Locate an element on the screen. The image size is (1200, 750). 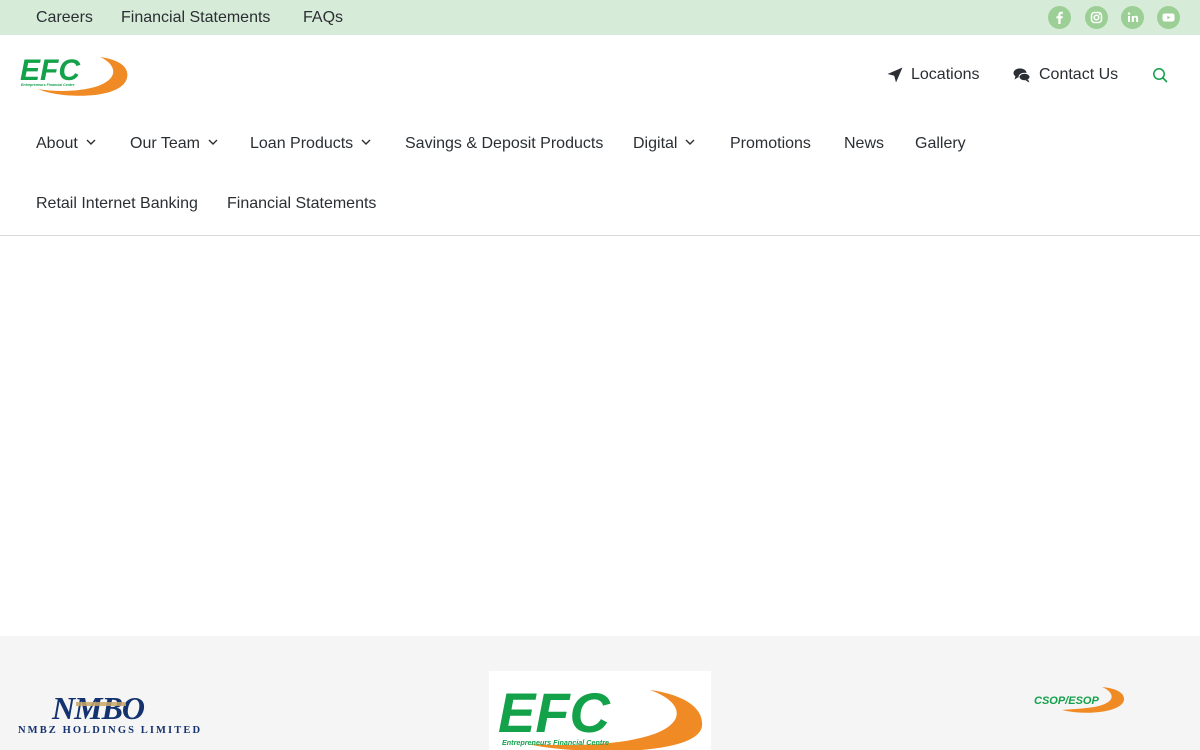
contact-us-link: Contact Us is located at coordinates (1068, 75).